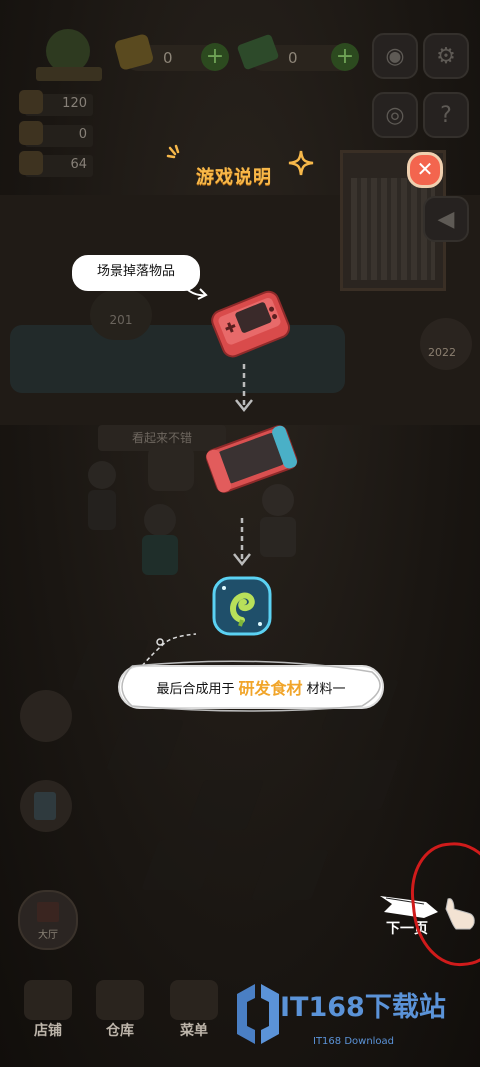  What do you see at coordinates (354, 1041) in the screenshot?
I see `watermark-subtitle: IT168 Download` at bounding box center [354, 1041].